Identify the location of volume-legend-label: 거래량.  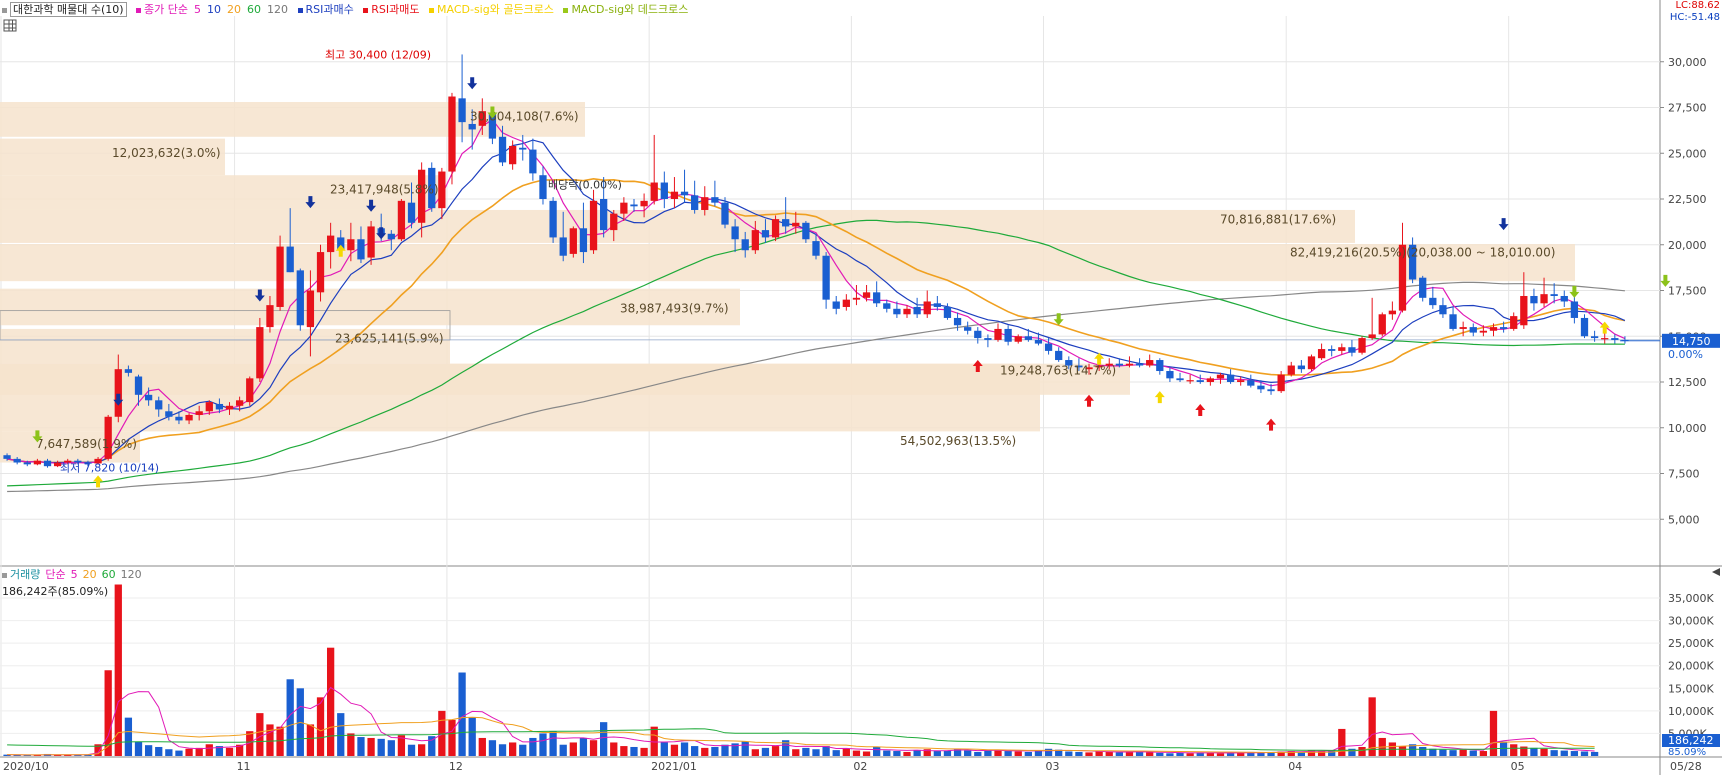
(25, 574).